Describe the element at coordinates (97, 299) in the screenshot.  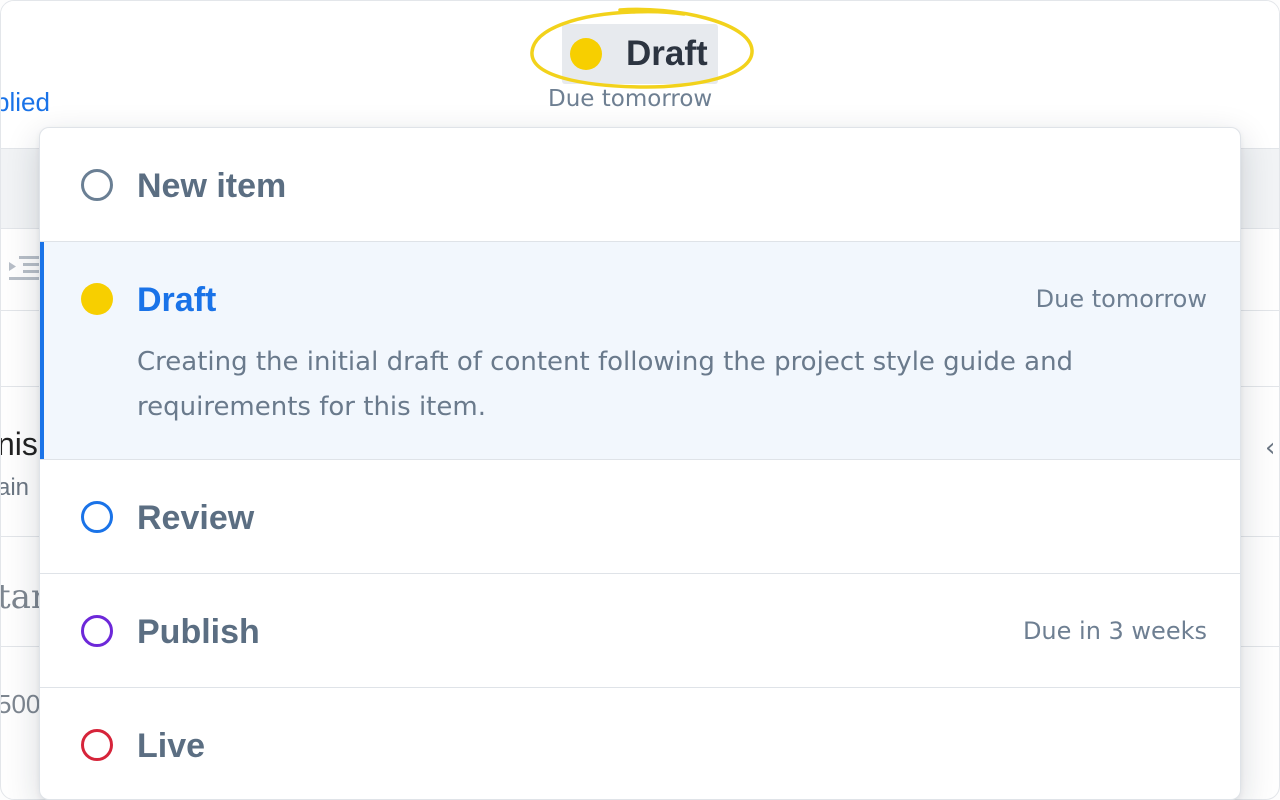
I see `circle-filled-icon` at that location.